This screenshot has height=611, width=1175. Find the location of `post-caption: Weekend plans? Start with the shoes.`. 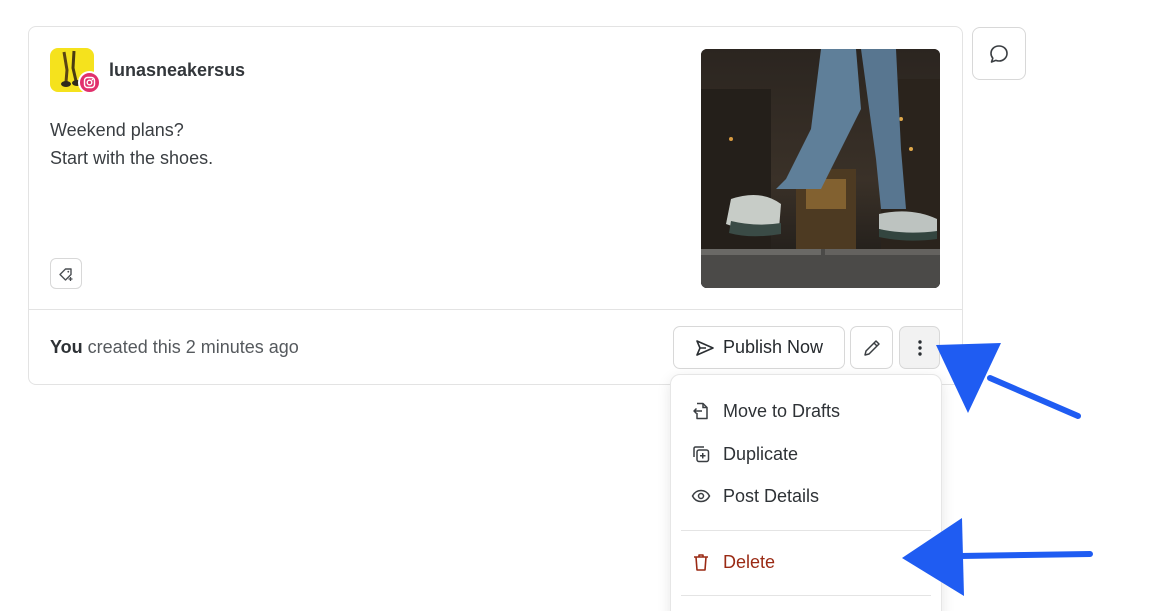

post-caption: Weekend plans? Start with the shoes. is located at coordinates (131, 144).